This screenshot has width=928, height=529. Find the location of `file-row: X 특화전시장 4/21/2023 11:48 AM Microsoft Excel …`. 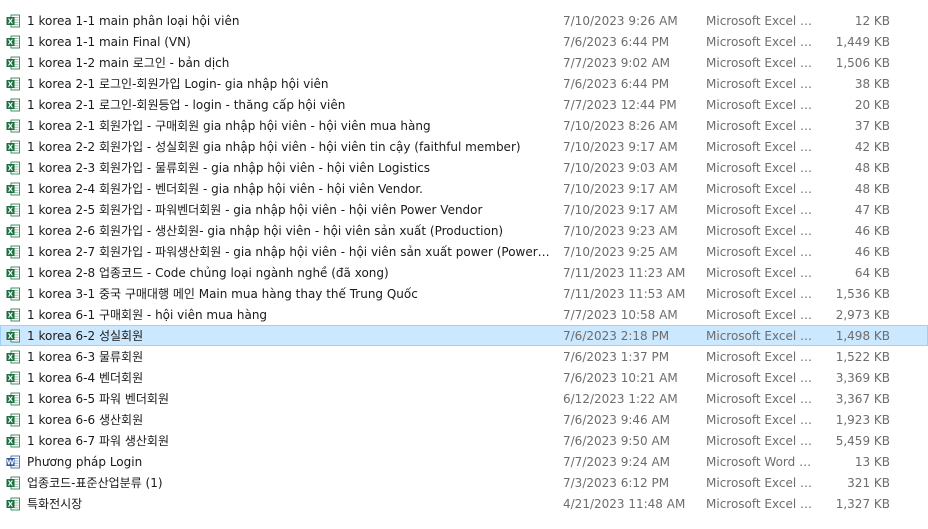

file-row: X 특화전시장 4/21/2023 11:48 AM Microsoft Excel … is located at coordinates (464, 503).